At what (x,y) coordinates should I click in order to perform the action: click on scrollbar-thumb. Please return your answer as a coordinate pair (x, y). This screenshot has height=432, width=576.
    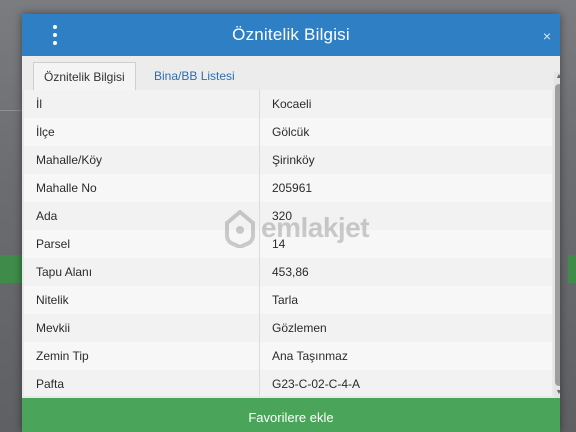
    Looking at the image, I should click on (557, 235).